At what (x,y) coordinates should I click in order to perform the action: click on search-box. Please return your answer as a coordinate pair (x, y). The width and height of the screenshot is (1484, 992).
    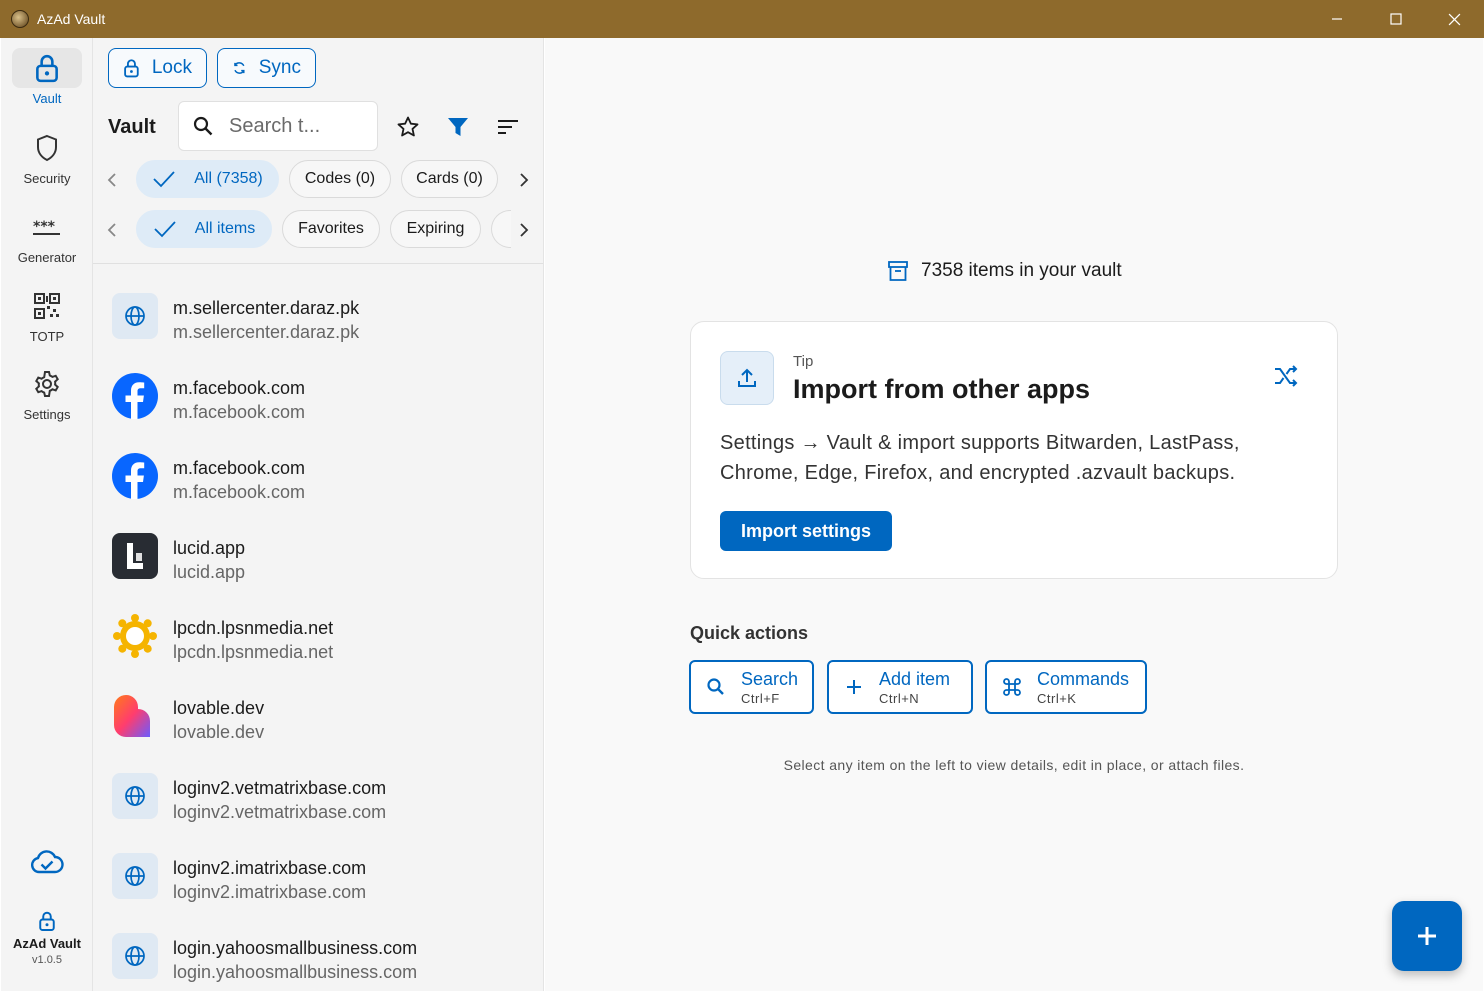
    Looking at the image, I should click on (278, 126).